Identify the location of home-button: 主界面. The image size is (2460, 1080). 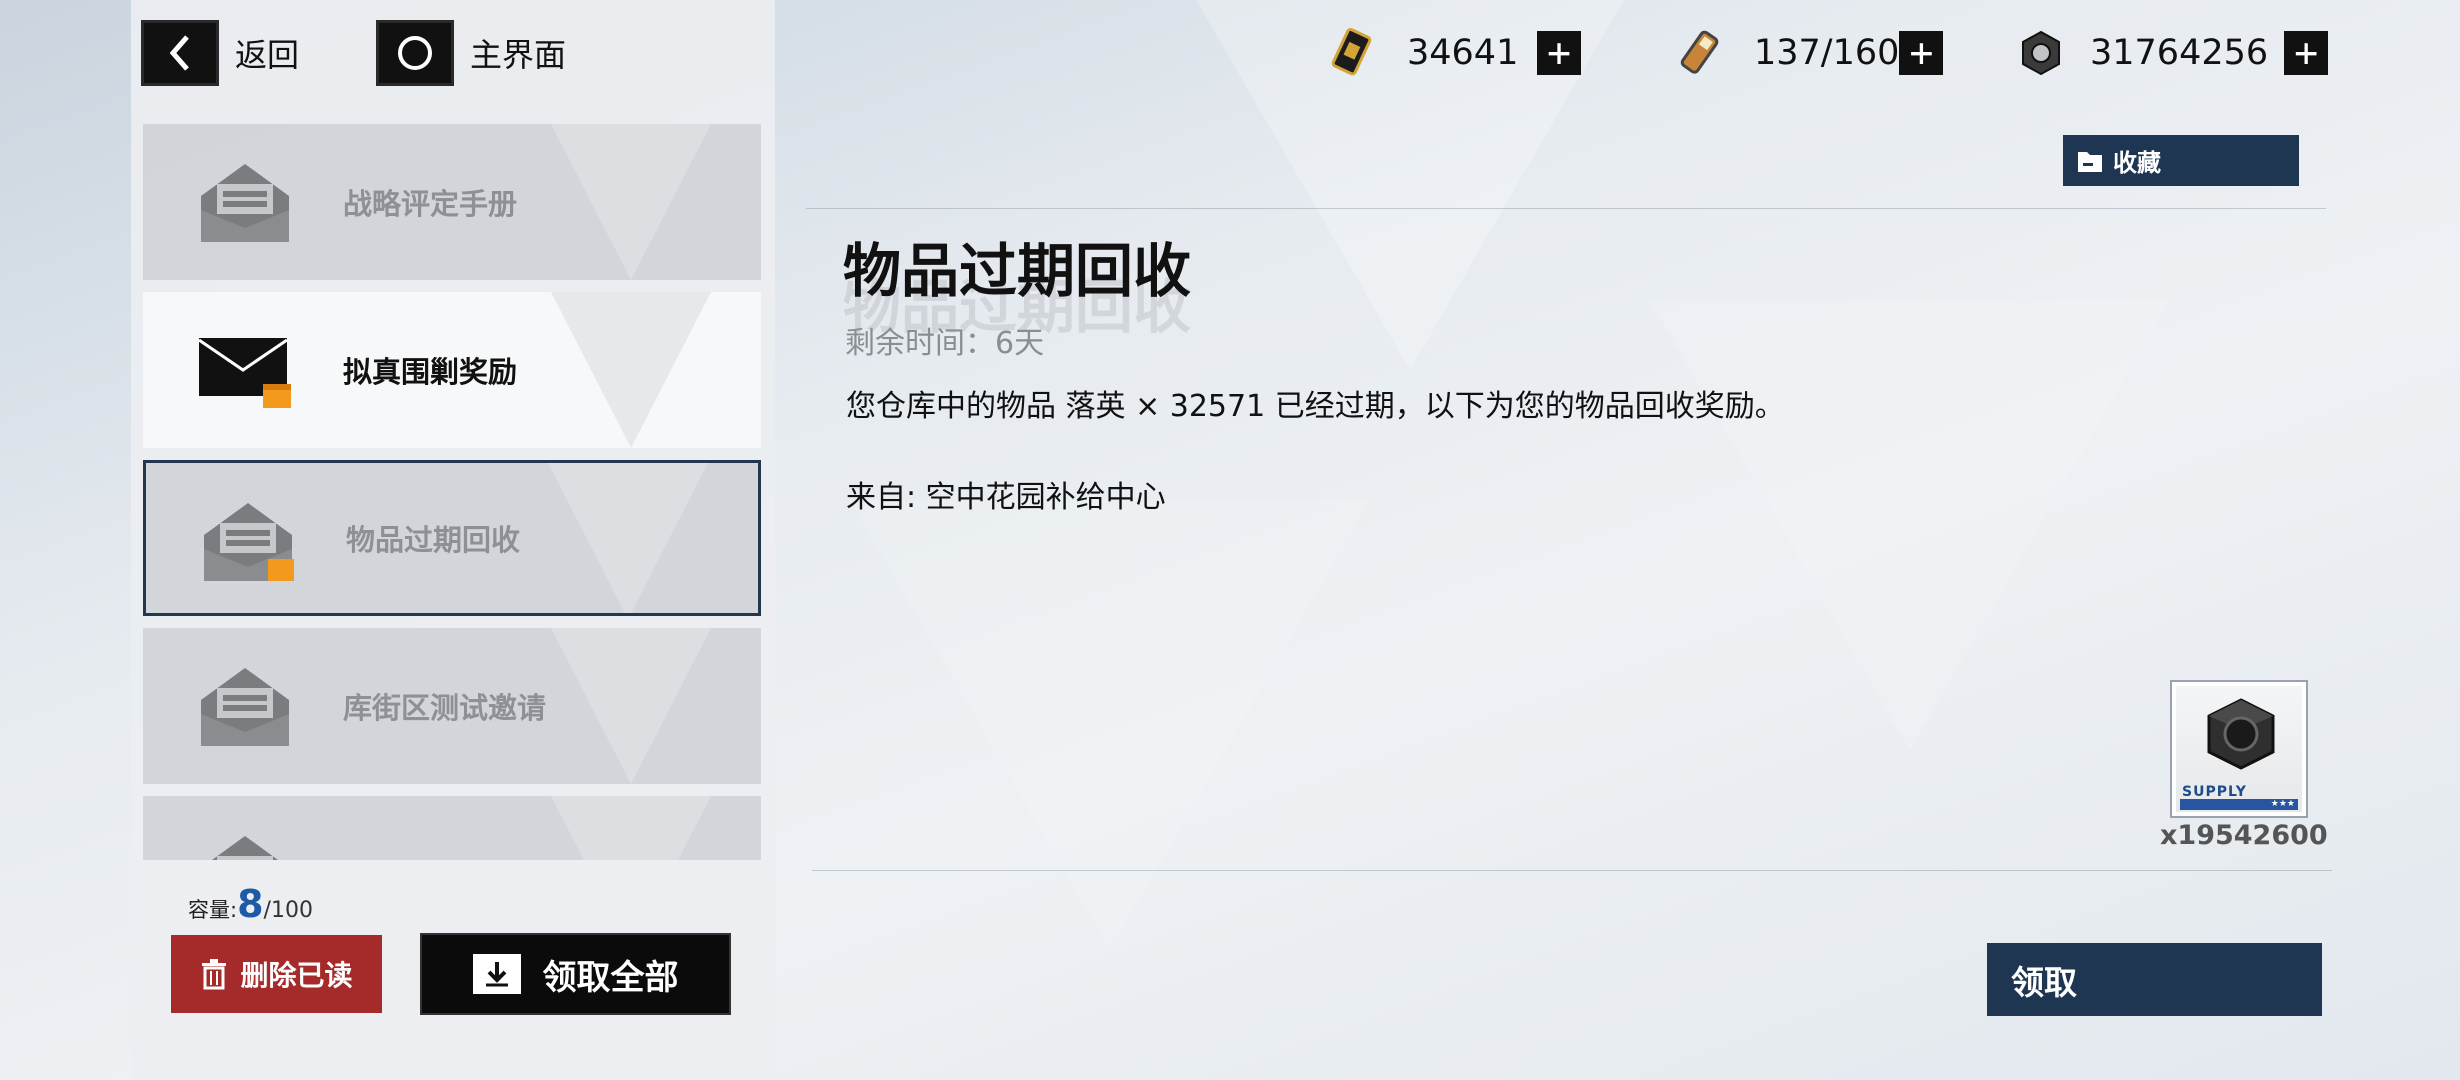
(471, 53).